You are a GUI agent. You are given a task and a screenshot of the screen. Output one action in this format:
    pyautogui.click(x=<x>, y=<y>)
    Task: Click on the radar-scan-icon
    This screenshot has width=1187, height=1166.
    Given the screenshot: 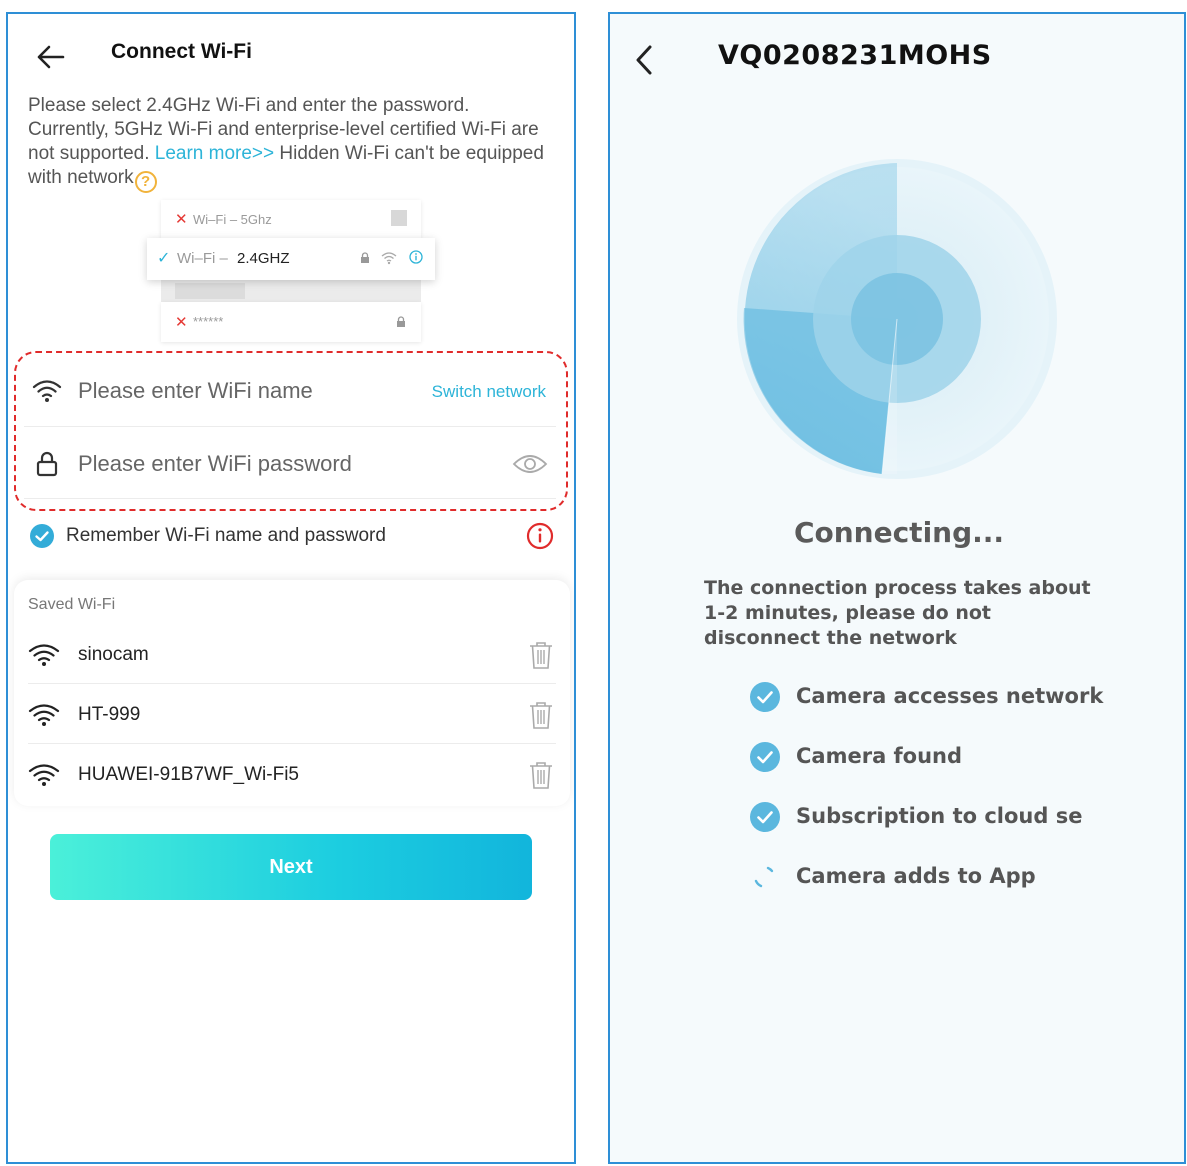 What is the action you would take?
    pyautogui.click(x=897, y=319)
    